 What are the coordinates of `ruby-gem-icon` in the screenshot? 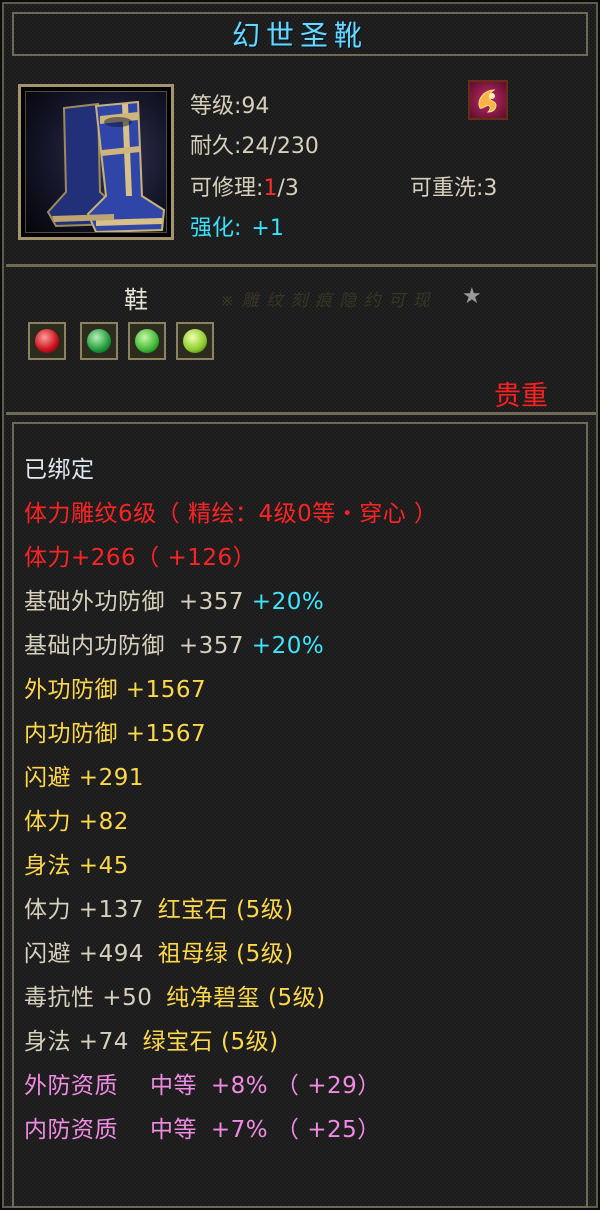 It's located at (47, 341).